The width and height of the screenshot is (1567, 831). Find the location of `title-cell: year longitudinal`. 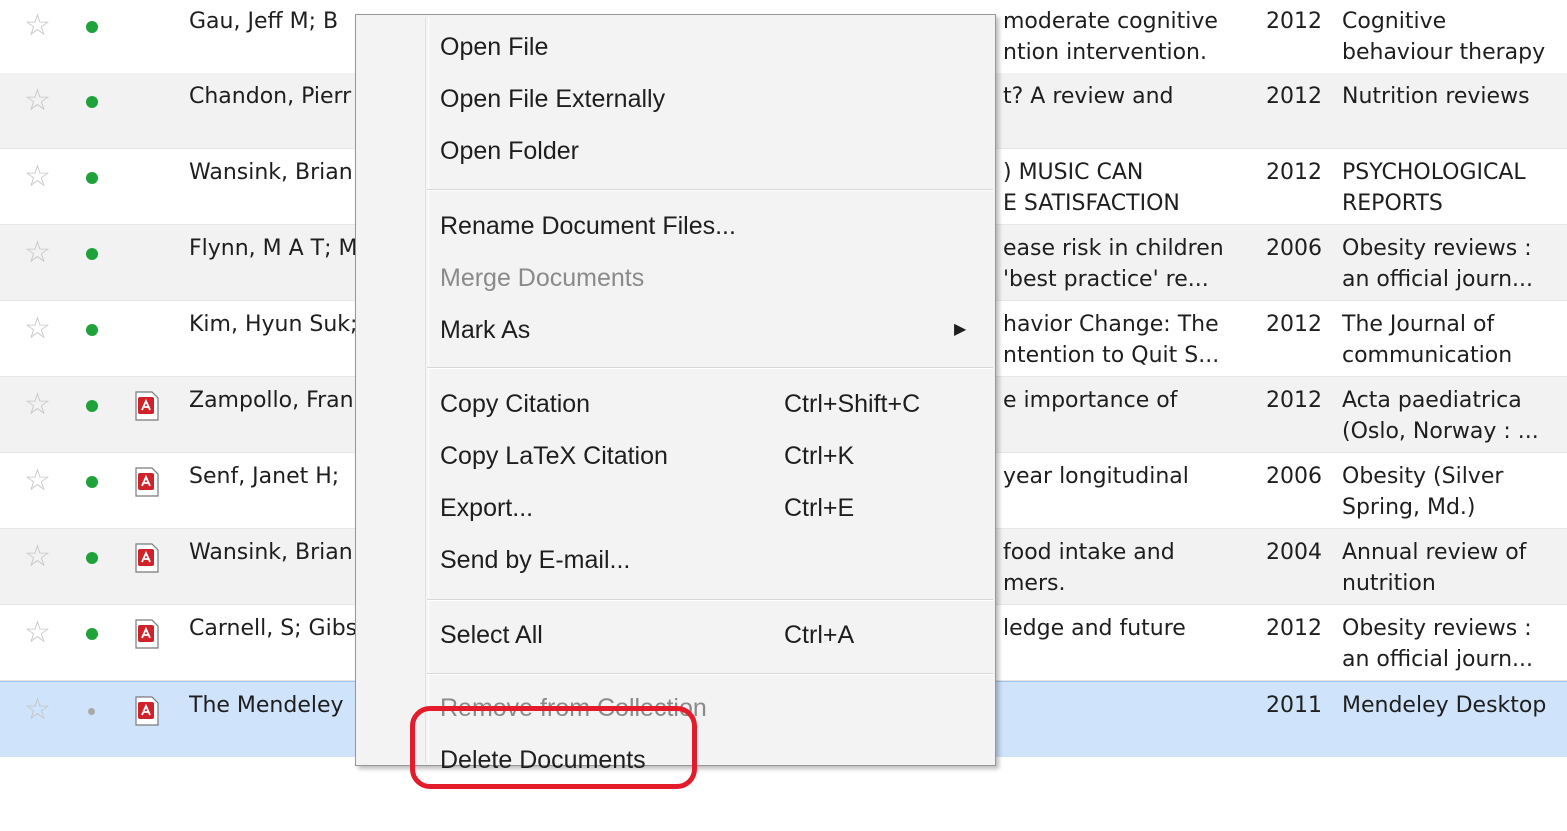

title-cell: year longitudinal is located at coordinates (1123, 476).